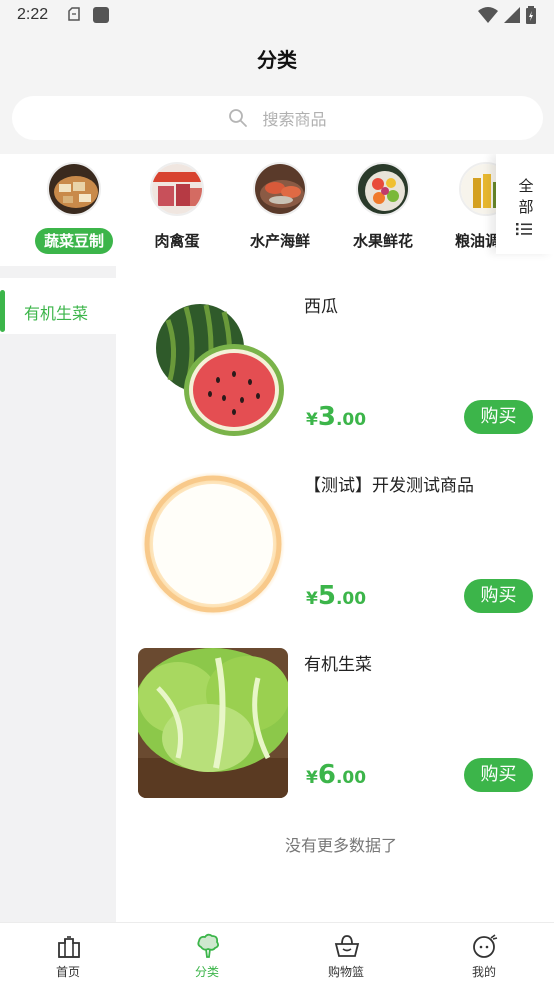  I want to click on sidebar-item-organic-lettuce: 有机生菜, so click(58, 306).